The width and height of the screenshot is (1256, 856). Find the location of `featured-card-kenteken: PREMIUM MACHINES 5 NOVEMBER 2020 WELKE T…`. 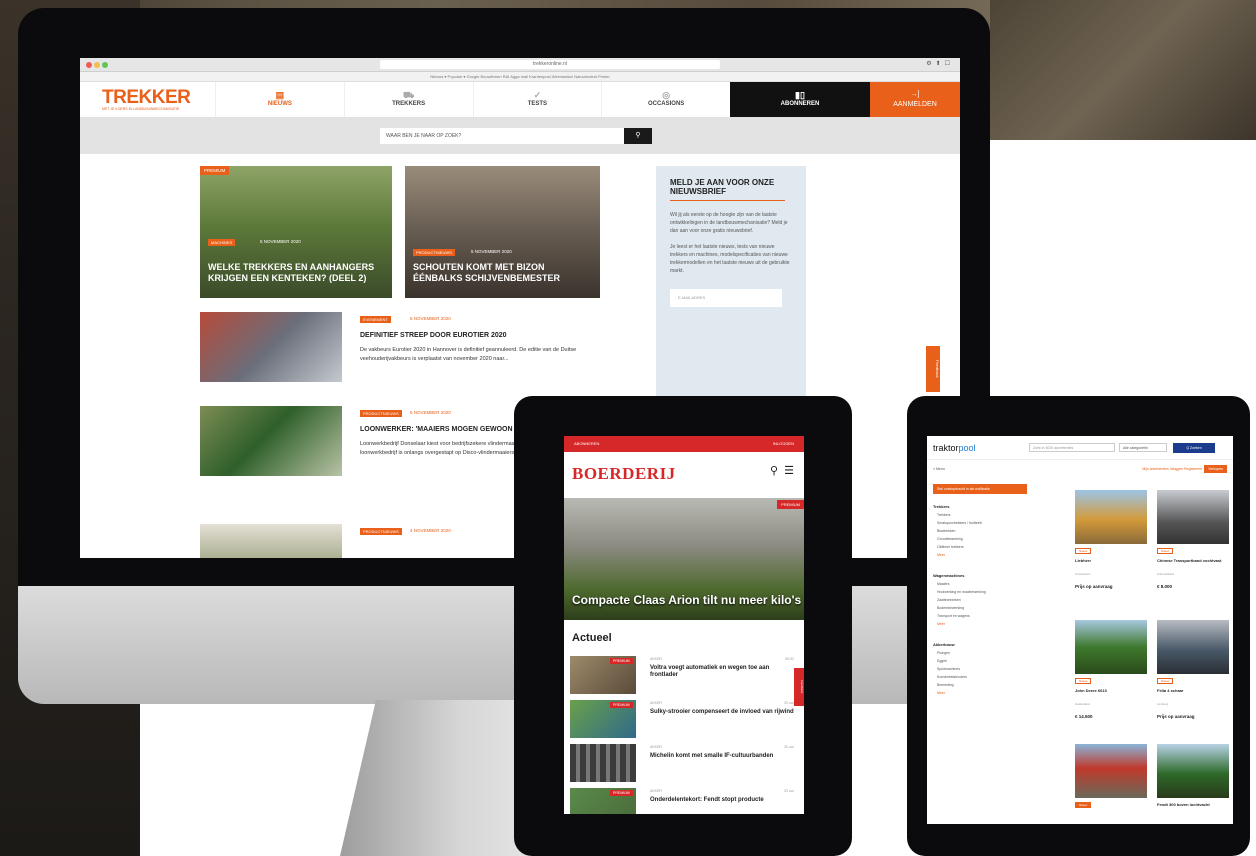

featured-card-kenteken: PREMIUM MACHINES 5 NOVEMBER 2020 WELKE T… is located at coordinates (296, 232).